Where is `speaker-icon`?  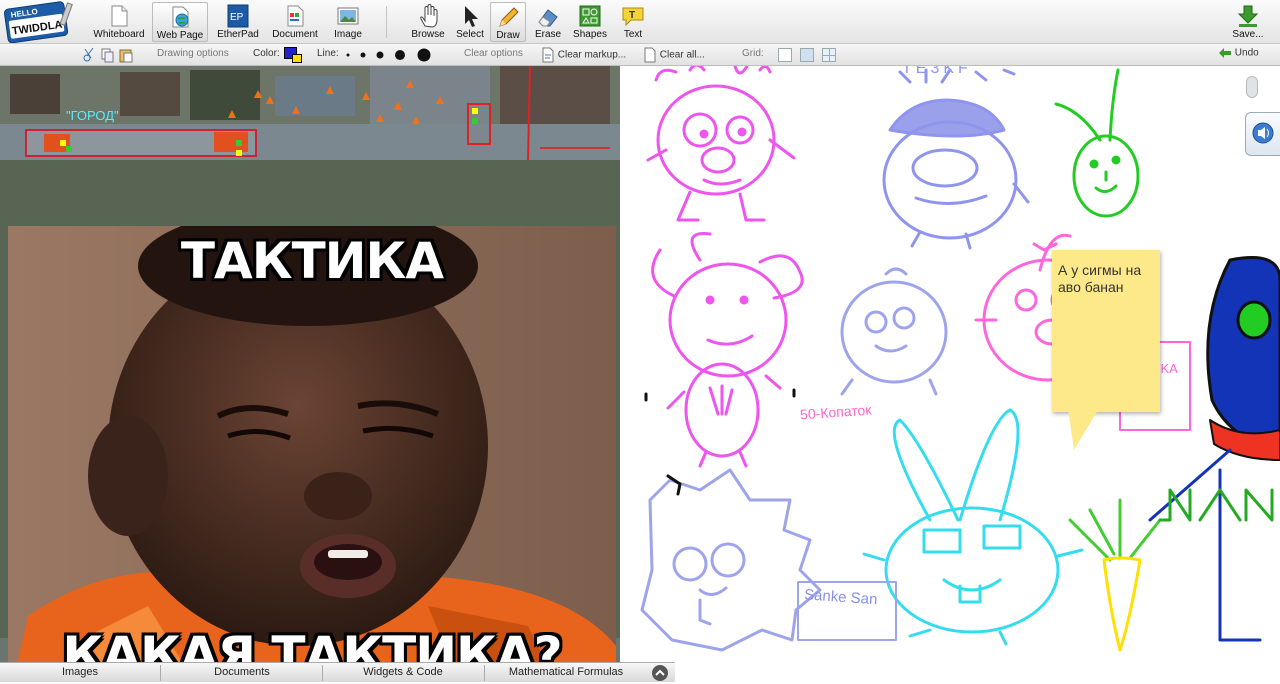 speaker-icon is located at coordinates (1263, 133).